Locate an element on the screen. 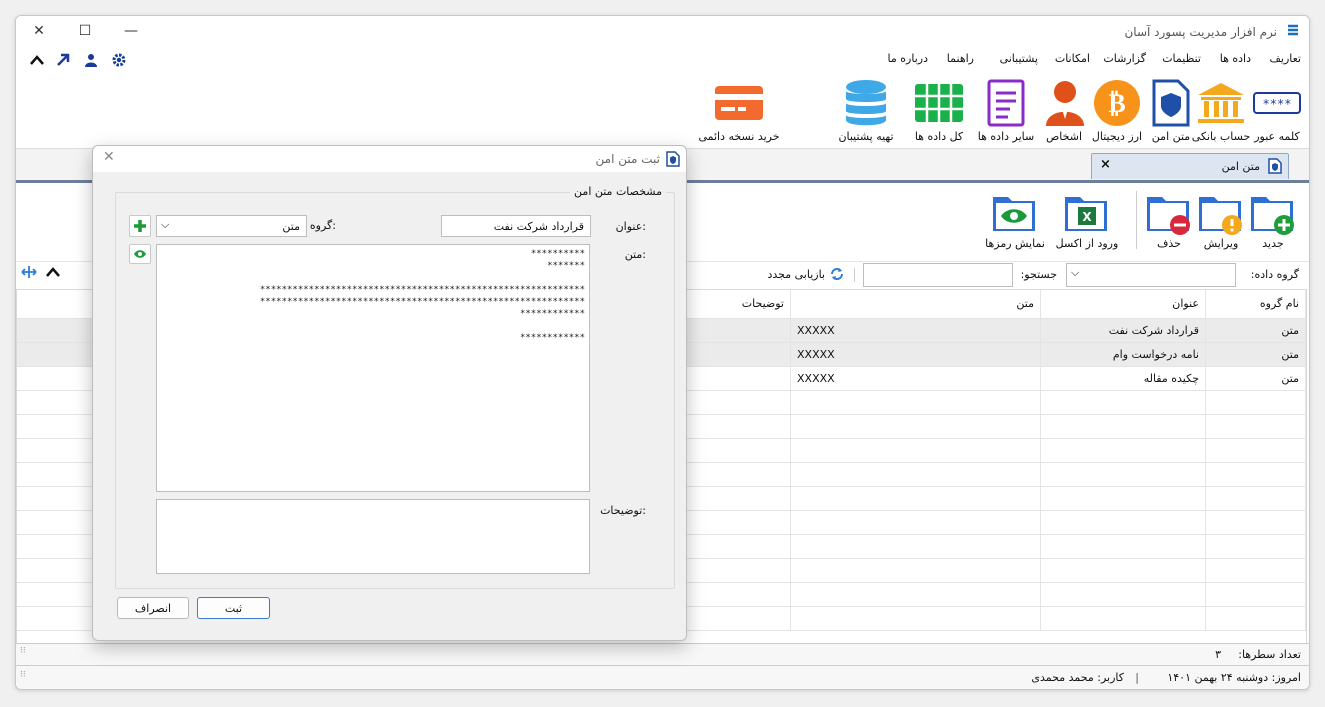 This screenshot has height=707, width=1325. search-label: جستجو: is located at coordinates (1038, 274).